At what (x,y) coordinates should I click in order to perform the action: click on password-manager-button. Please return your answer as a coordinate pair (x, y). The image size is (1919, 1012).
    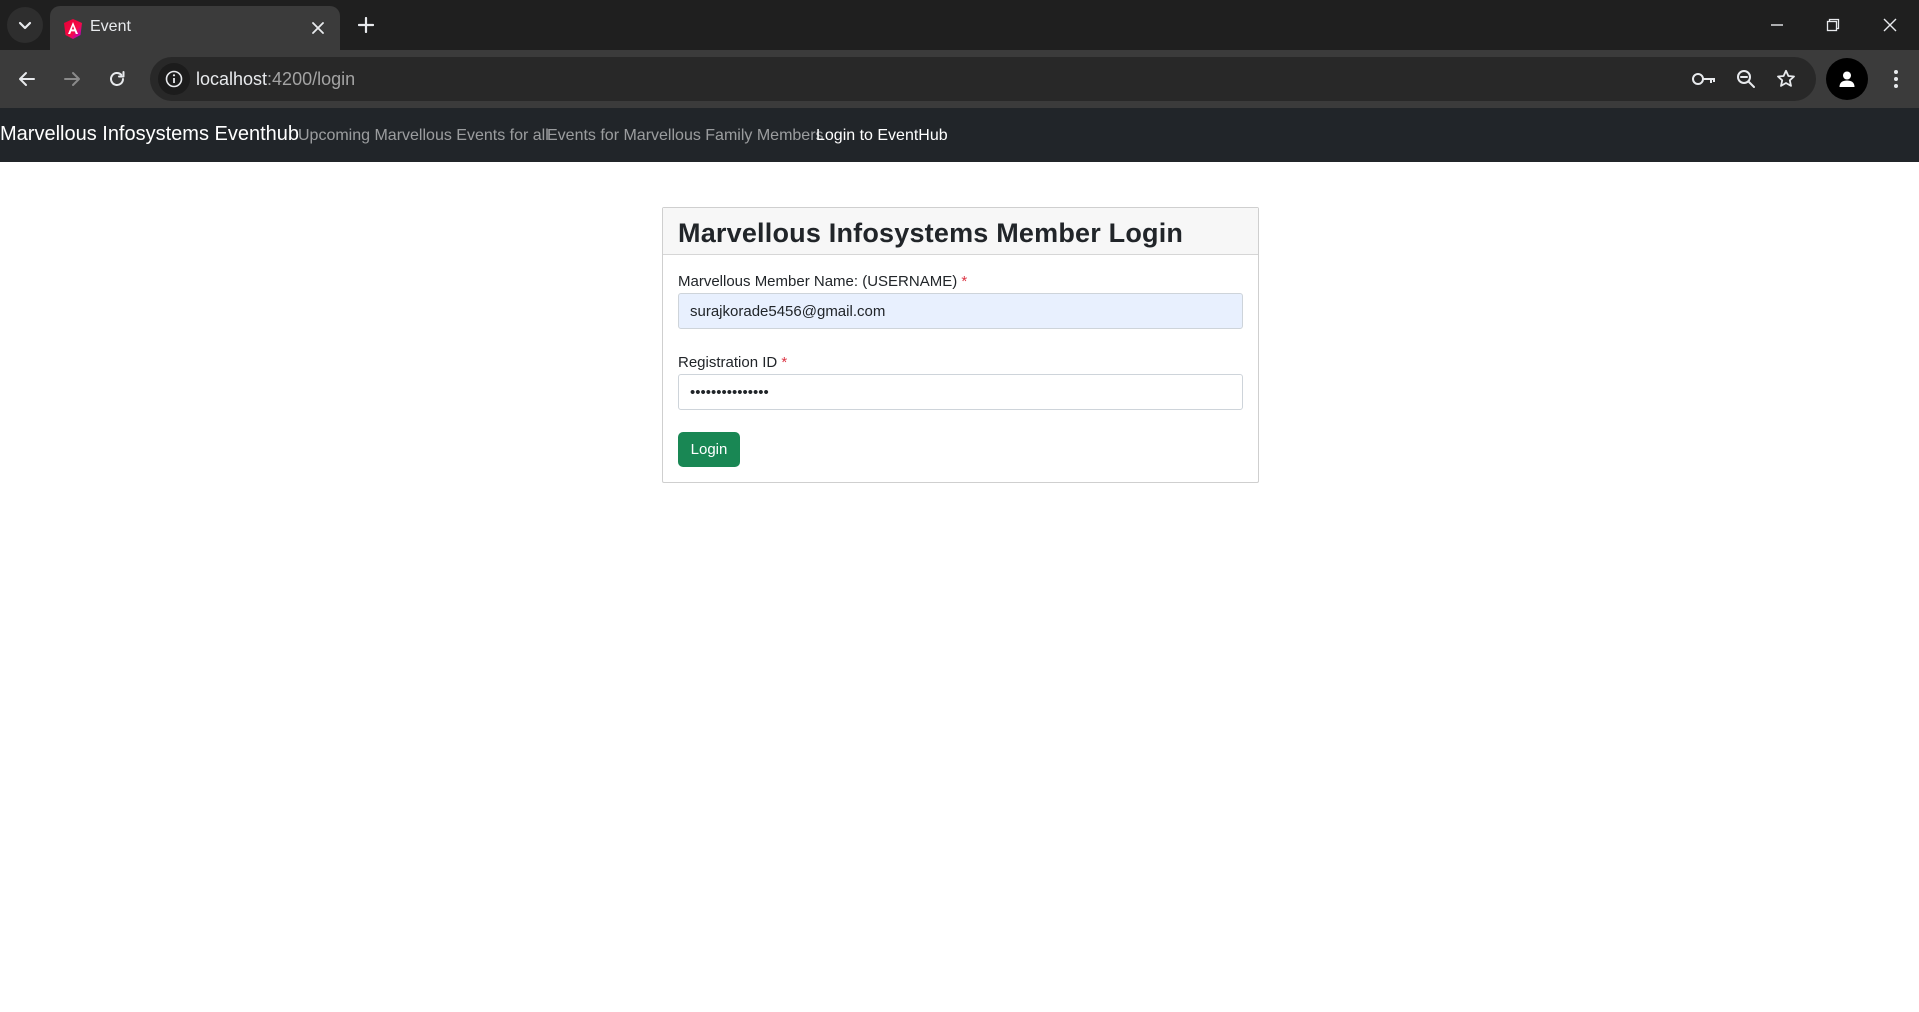
    Looking at the image, I should click on (1704, 79).